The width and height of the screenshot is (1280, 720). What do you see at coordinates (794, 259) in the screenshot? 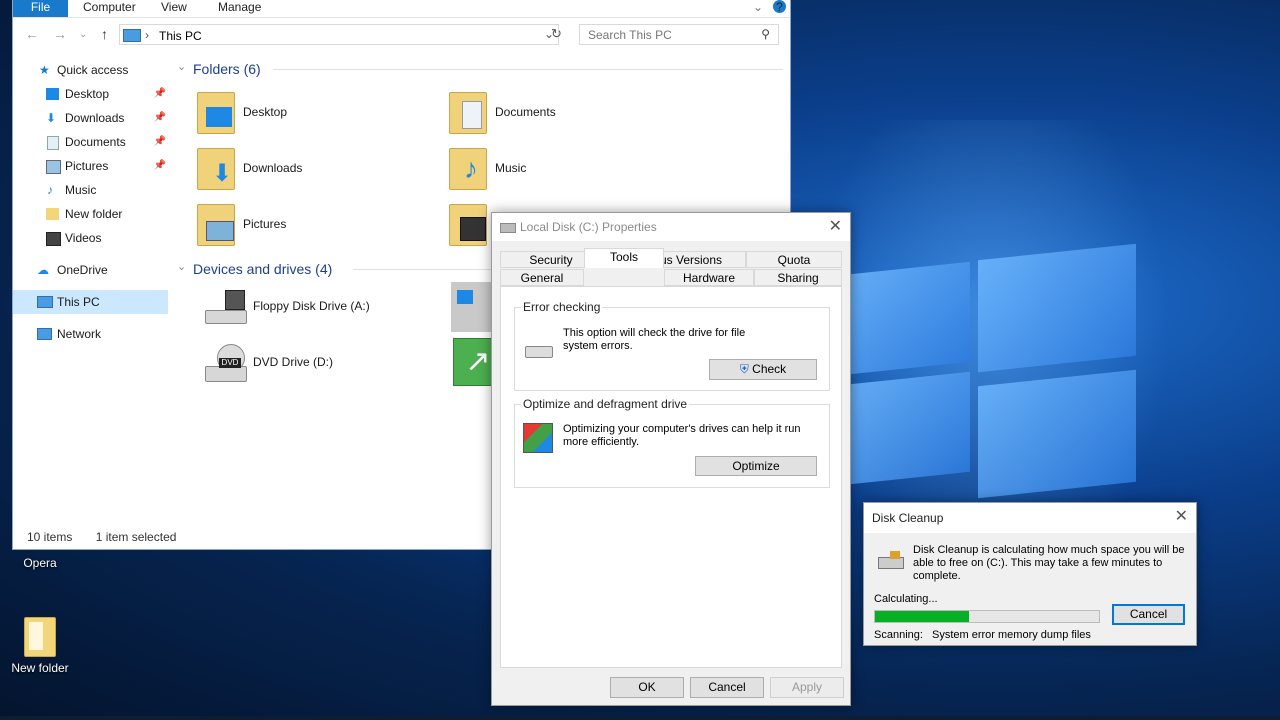
I see `tab-quota: Quota` at bounding box center [794, 259].